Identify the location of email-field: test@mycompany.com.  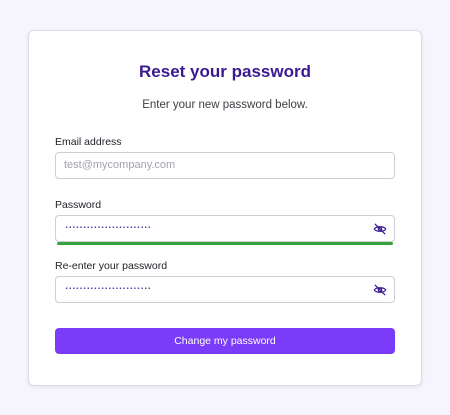
(225, 165).